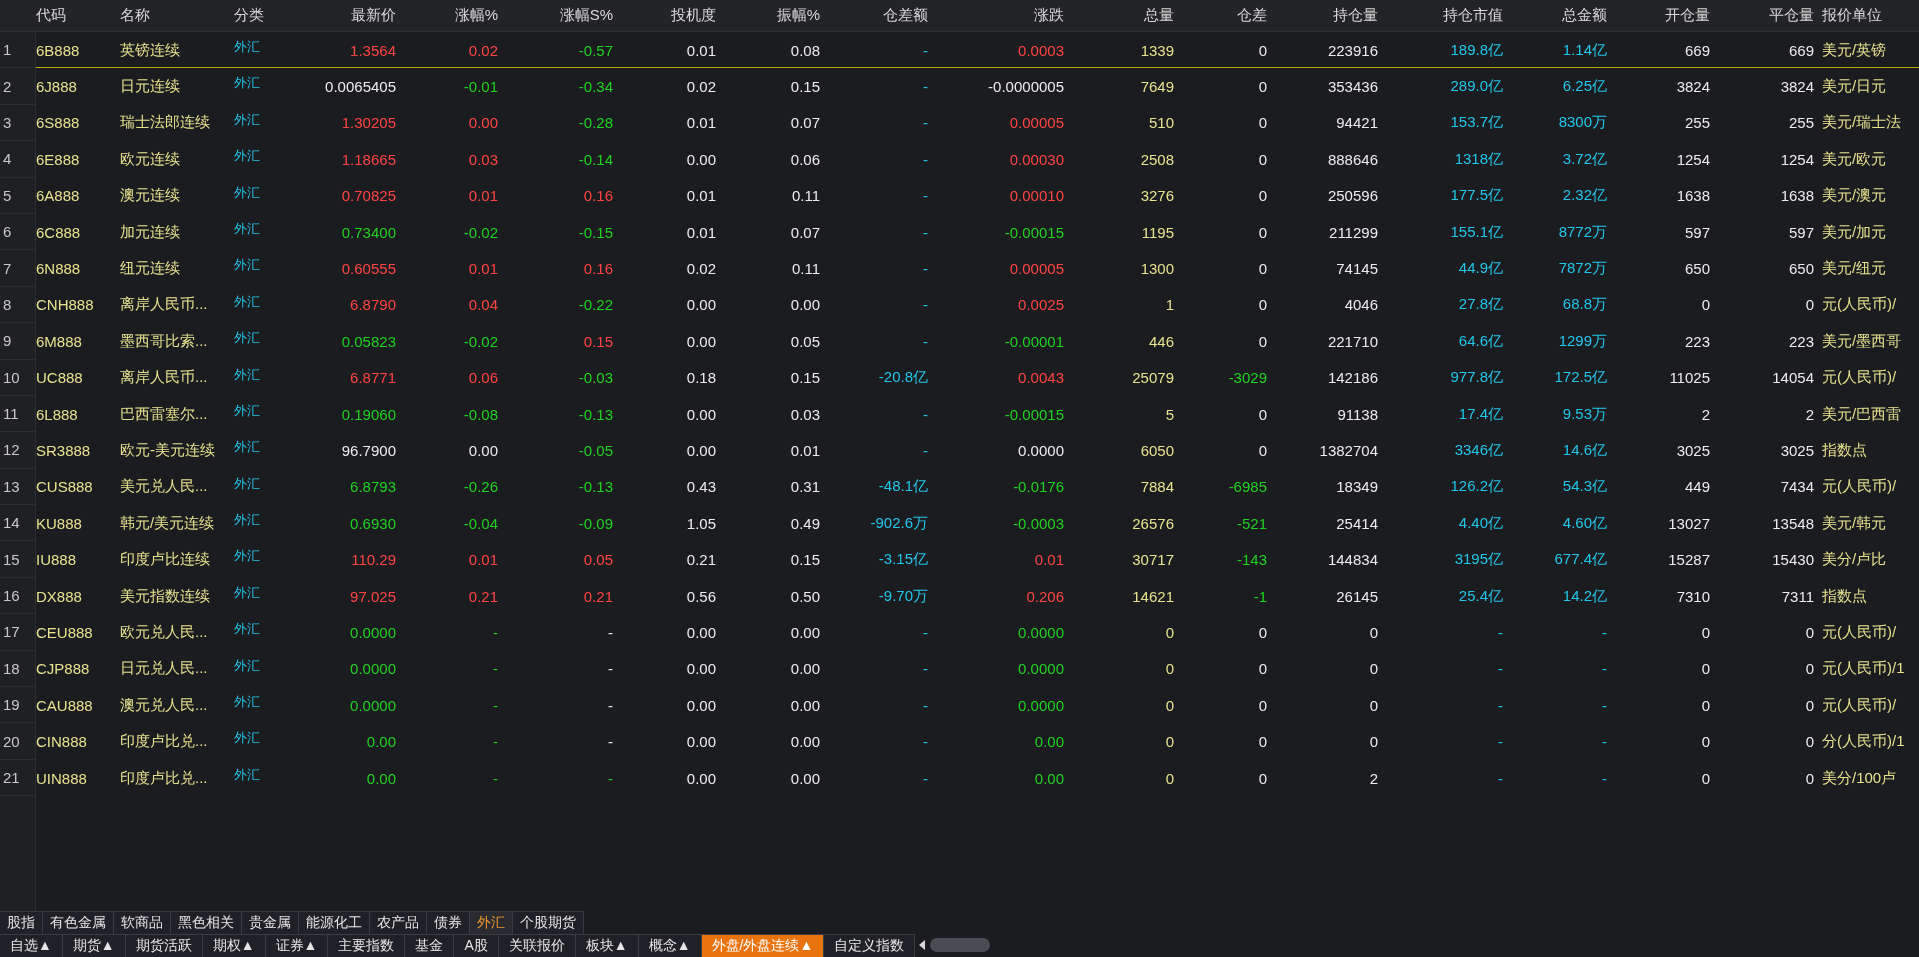  Describe the element at coordinates (548, 922) in the screenshot. I see `tab: 个股期货` at that location.